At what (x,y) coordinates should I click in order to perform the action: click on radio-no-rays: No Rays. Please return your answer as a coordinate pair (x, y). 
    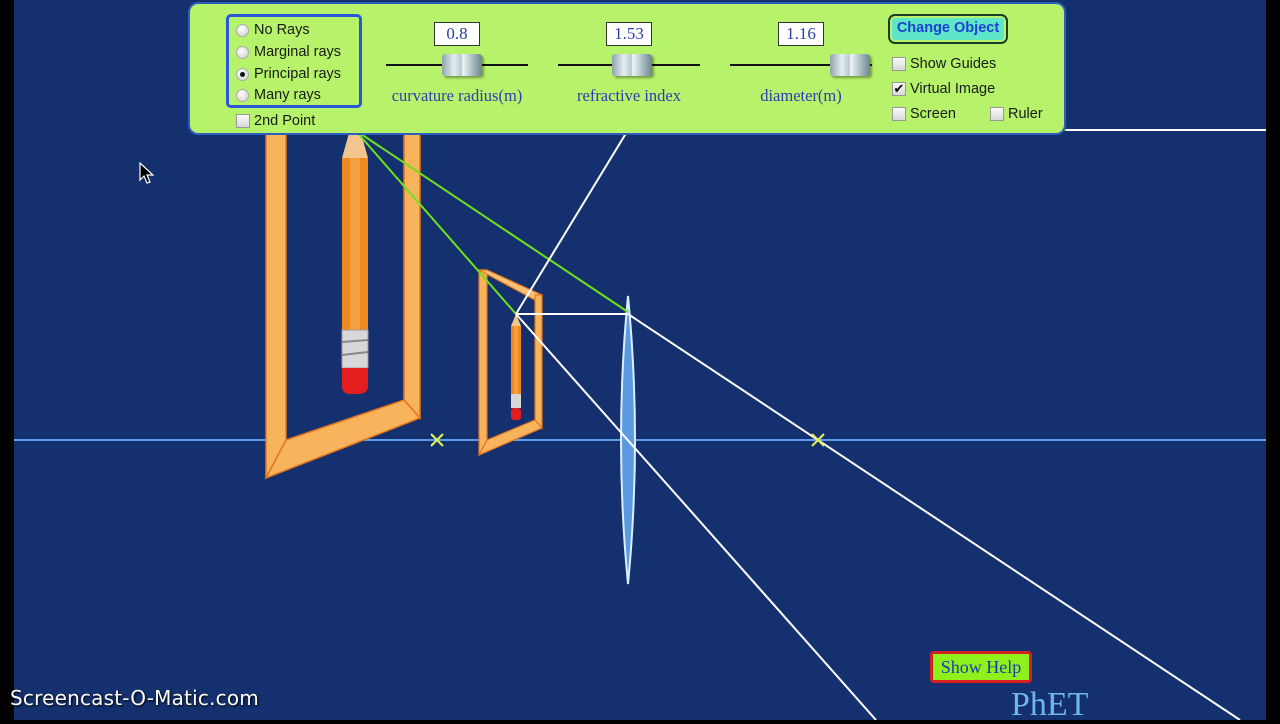
    Looking at the image, I should click on (273, 30).